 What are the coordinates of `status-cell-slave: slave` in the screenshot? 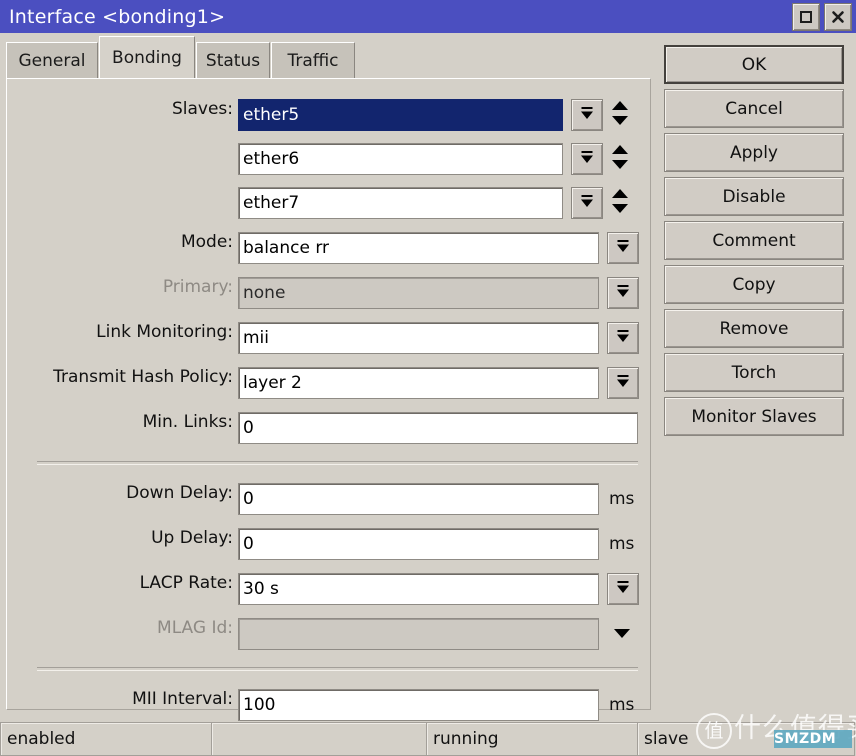 It's located at (746, 739).